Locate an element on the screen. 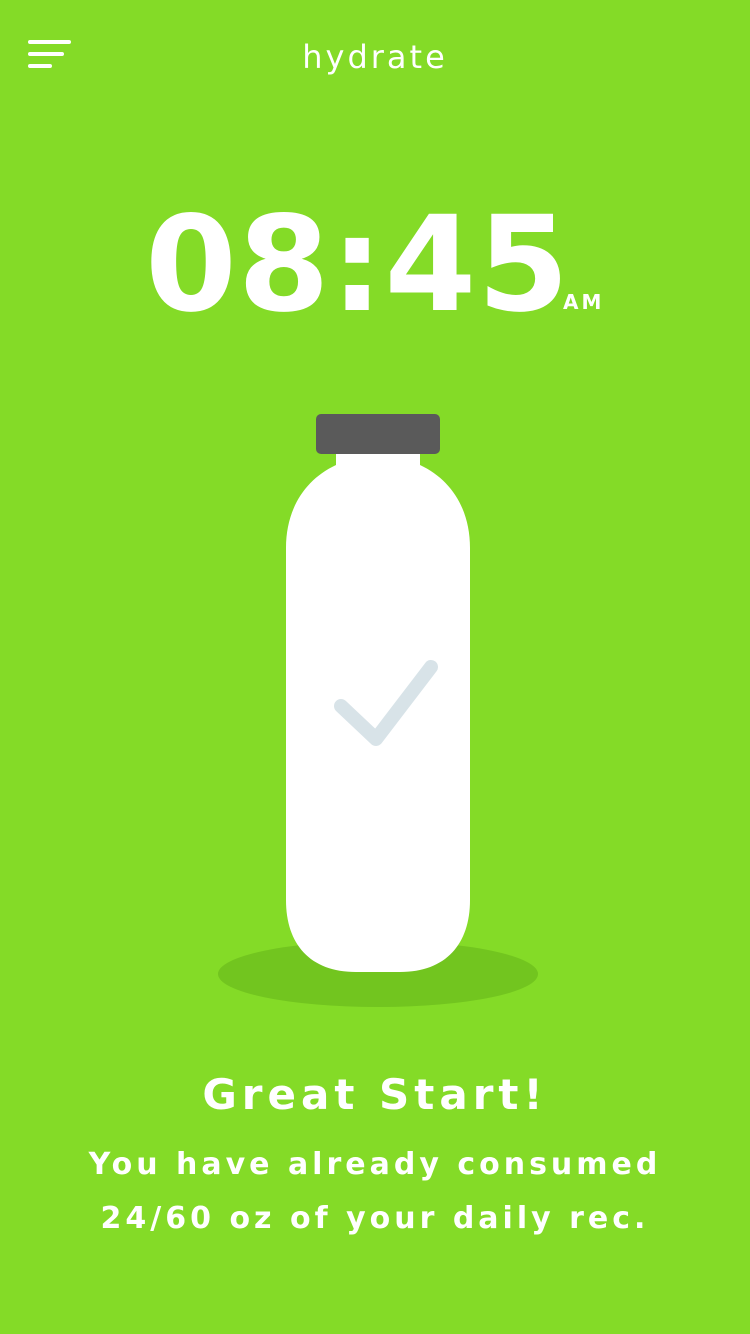  water-bottle-icon is located at coordinates (378, 713).